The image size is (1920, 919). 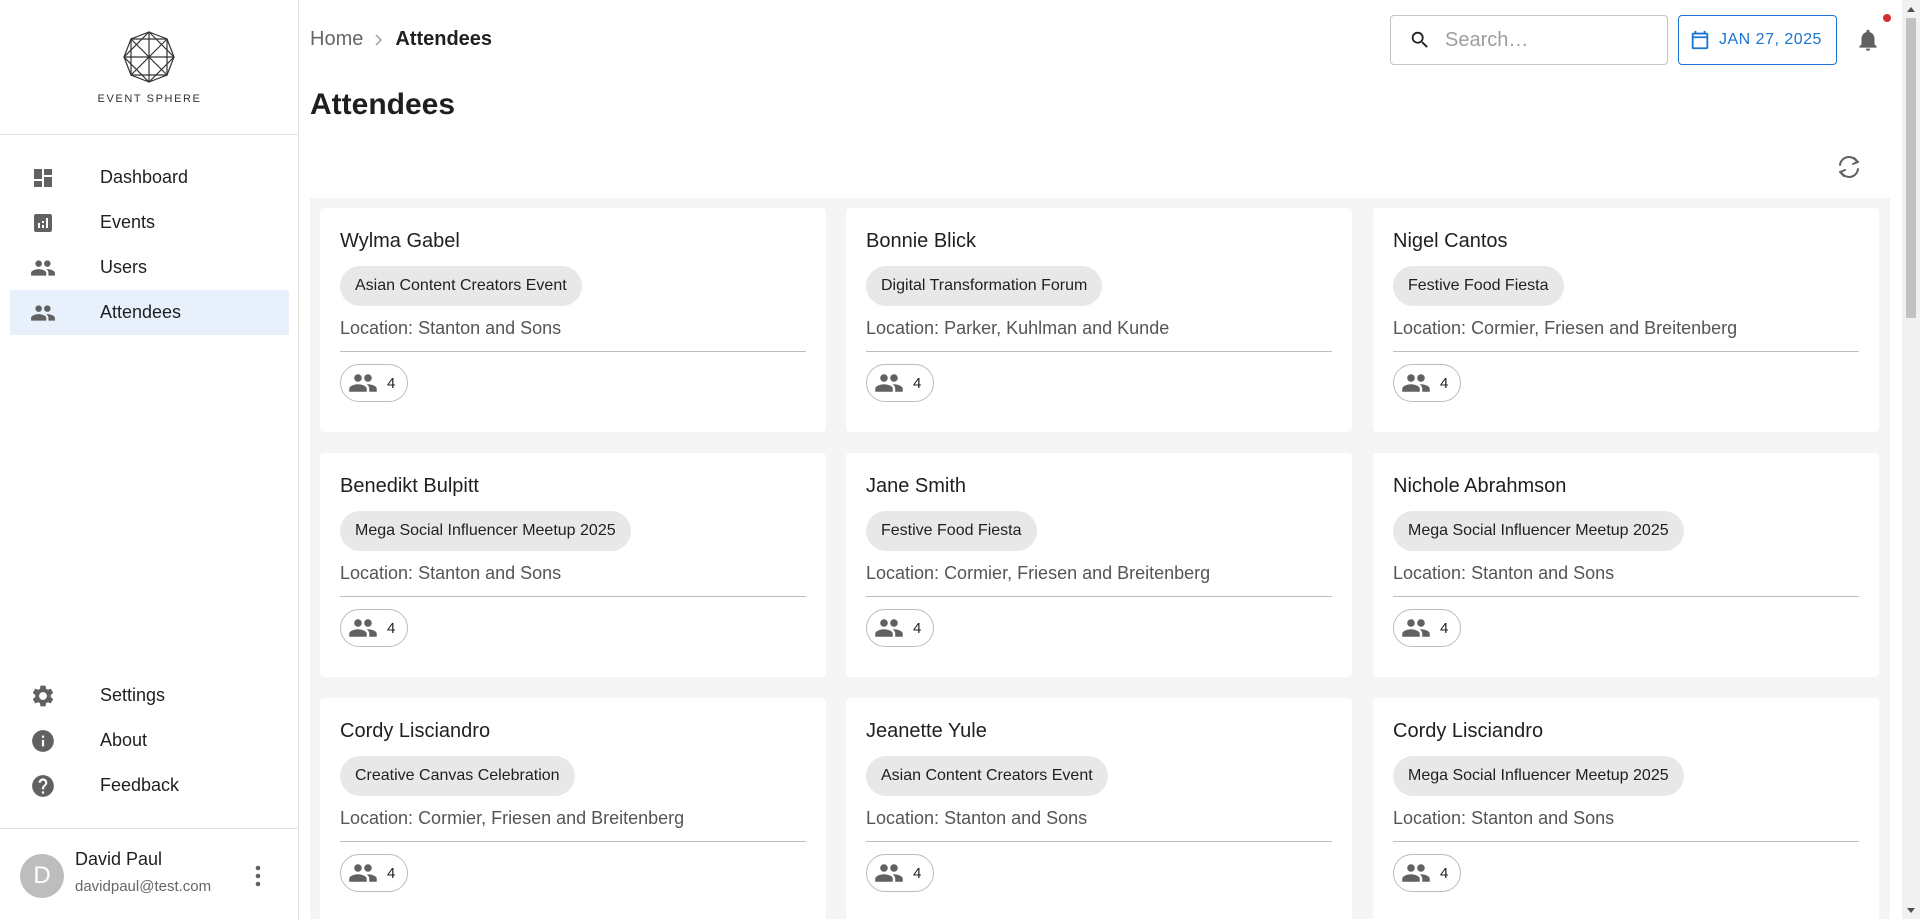 What do you see at coordinates (141, 312) in the screenshot?
I see `sidebar-item-label: Attendees` at bounding box center [141, 312].